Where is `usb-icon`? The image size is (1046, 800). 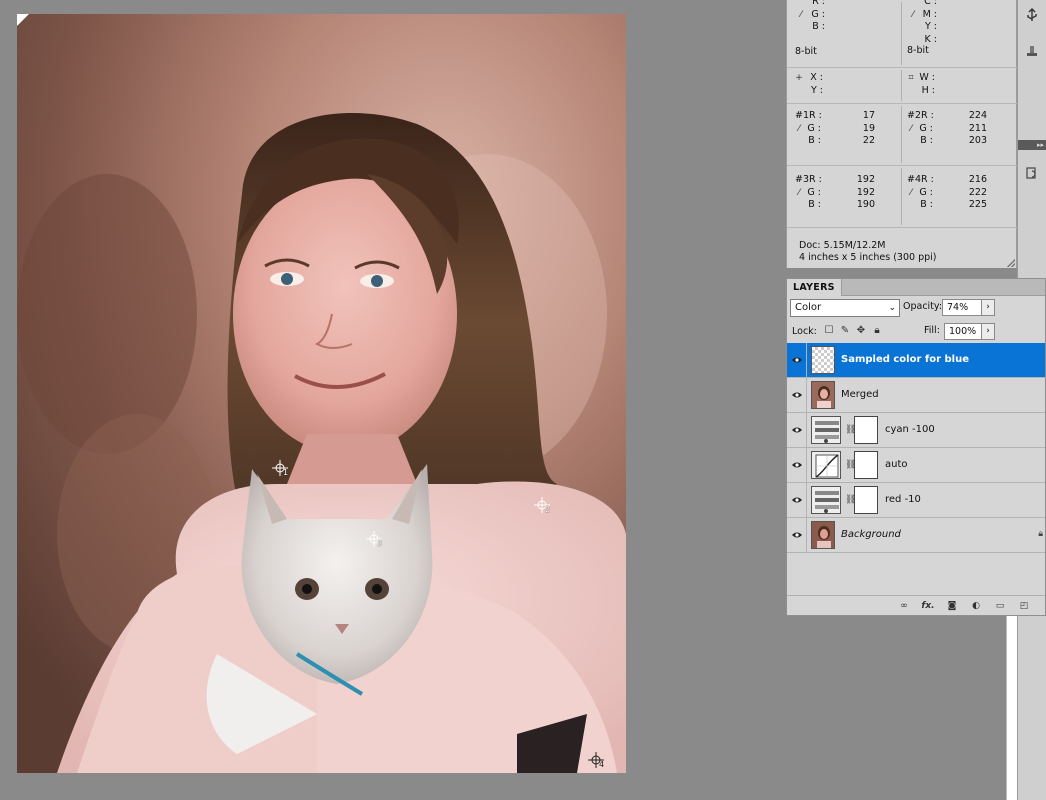 usb-icon is located at coordinates (1032, 14).